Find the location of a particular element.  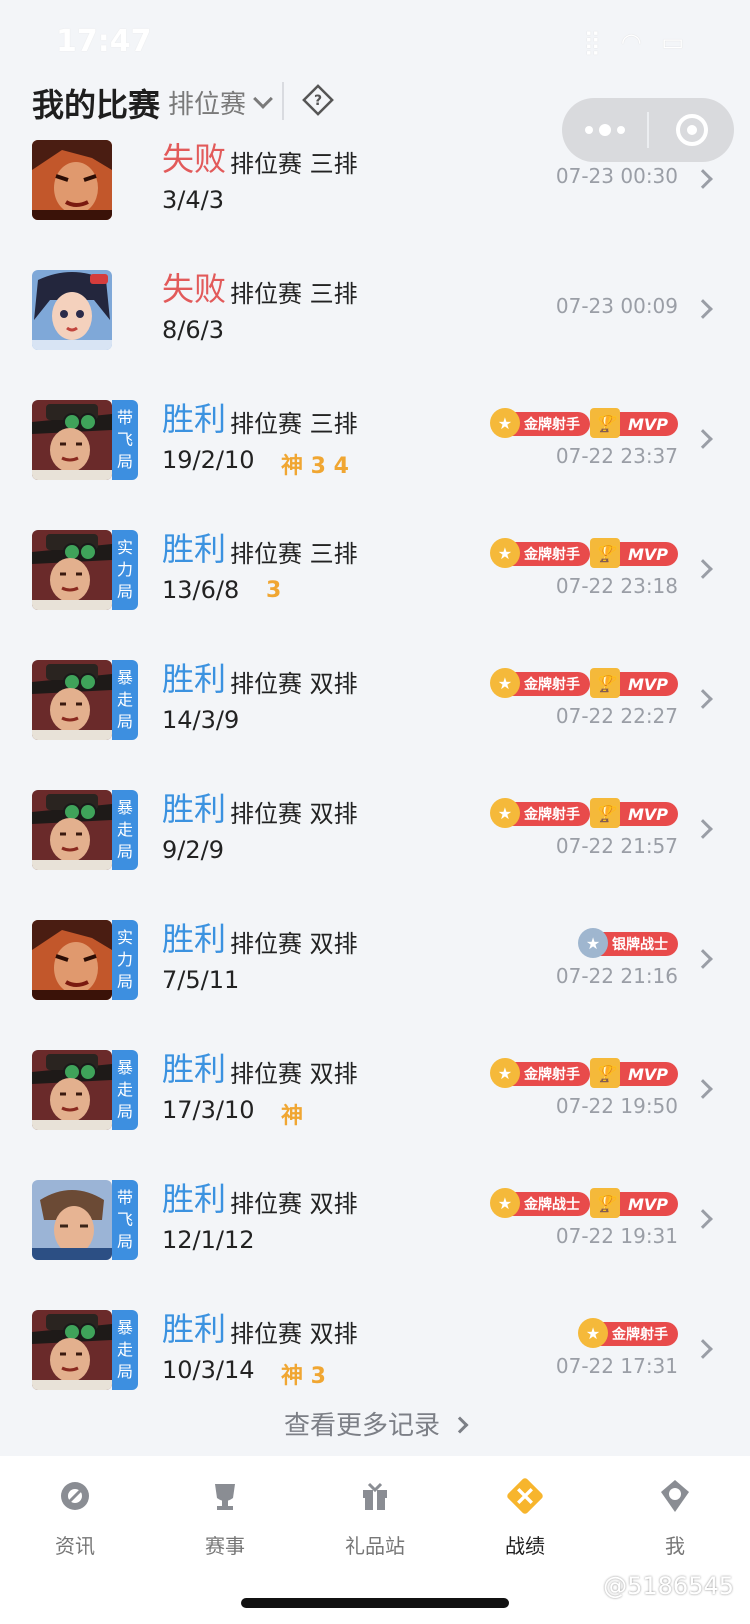

match-result: 失败 is located at coordinates (194, 289).